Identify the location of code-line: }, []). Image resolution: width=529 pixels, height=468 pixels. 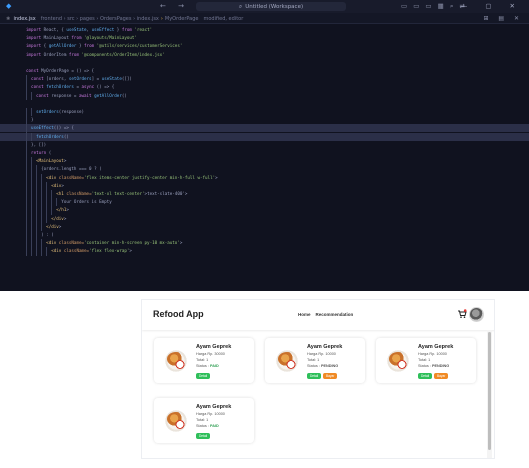
(264, 144).